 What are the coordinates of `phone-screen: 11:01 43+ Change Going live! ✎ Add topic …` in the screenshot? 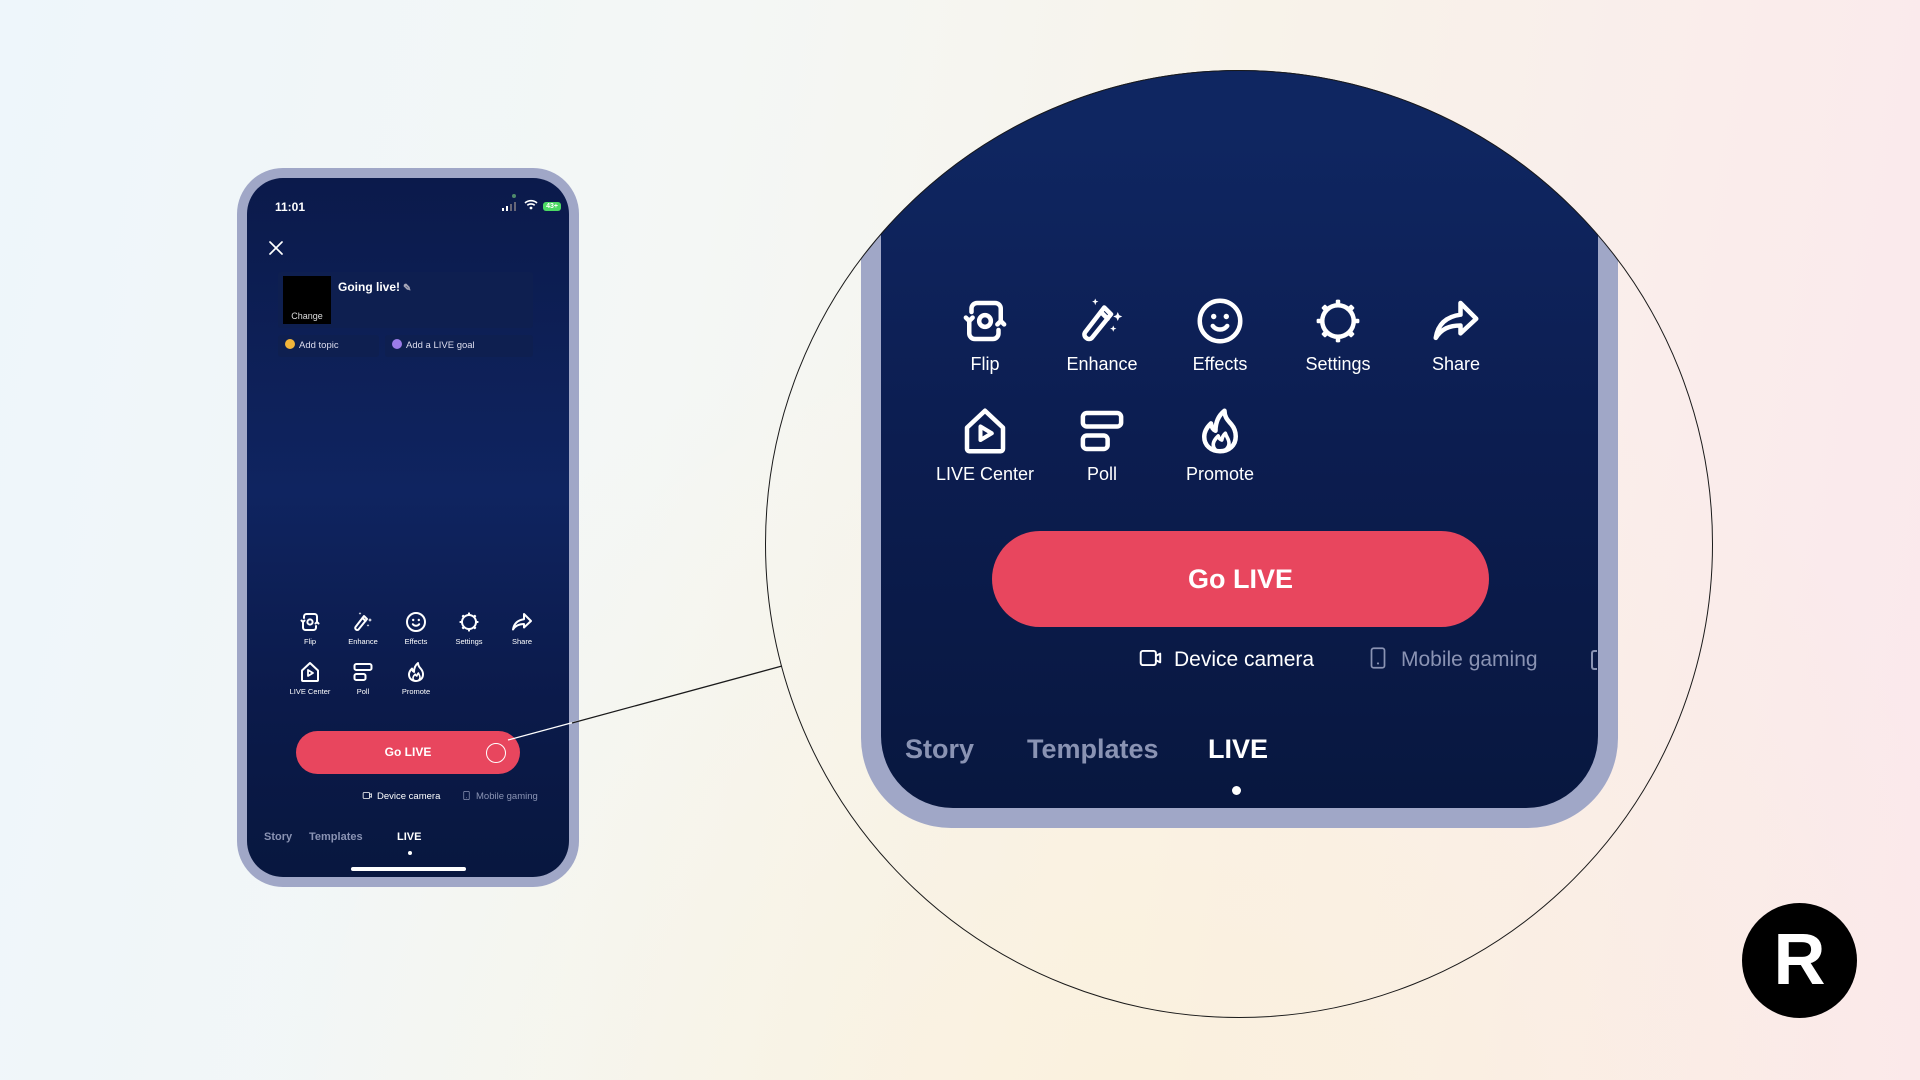 It's located at (408, 527).